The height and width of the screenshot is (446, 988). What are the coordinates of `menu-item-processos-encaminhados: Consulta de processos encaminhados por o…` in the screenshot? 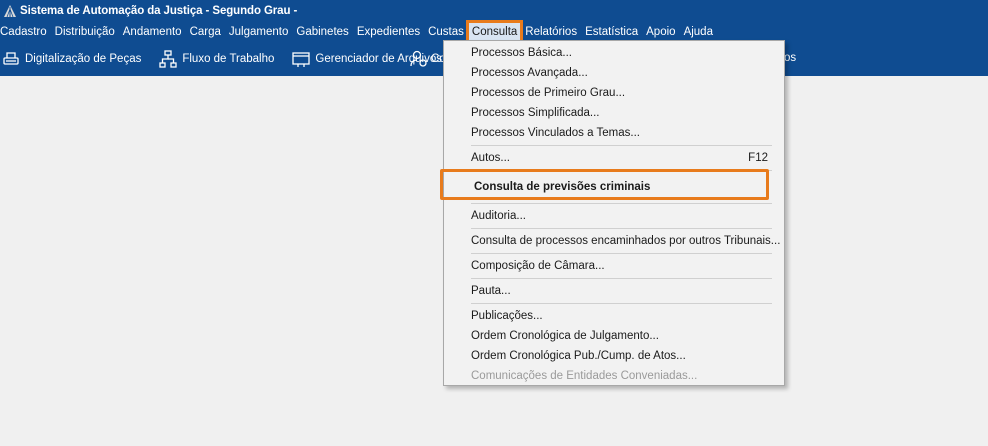 It's located at (614, 241).